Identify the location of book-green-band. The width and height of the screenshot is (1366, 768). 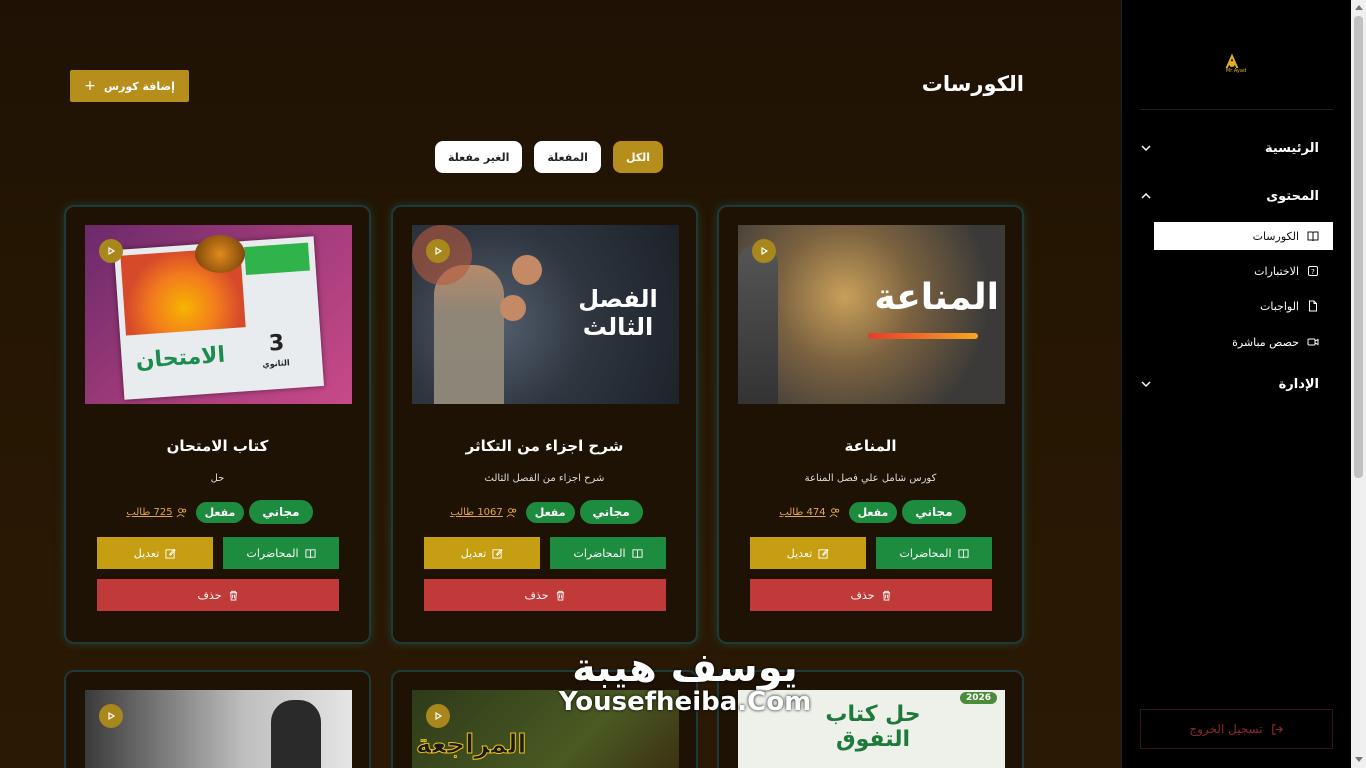
(277, 259).